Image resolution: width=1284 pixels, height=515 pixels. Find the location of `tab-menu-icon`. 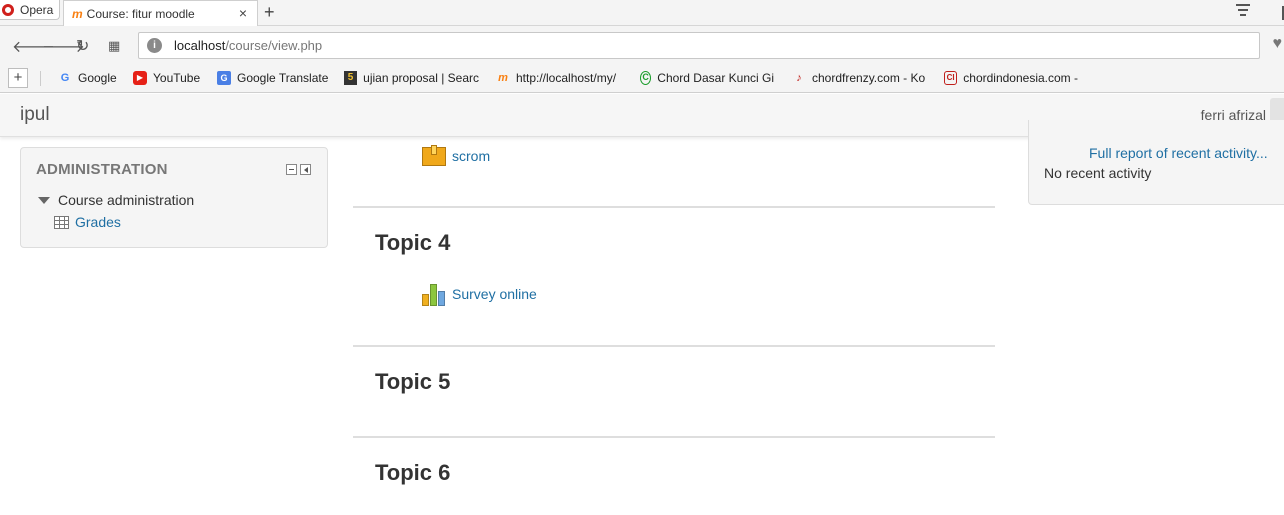

tab-menu-icon is located at coordinates (1243, 11).